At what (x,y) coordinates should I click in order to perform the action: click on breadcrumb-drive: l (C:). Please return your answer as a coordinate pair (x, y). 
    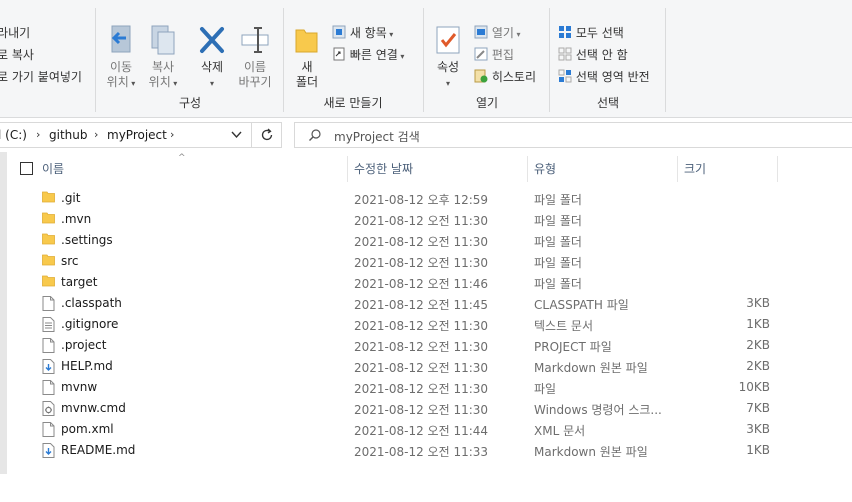
    Looking at the image, I should click on (13, 135).